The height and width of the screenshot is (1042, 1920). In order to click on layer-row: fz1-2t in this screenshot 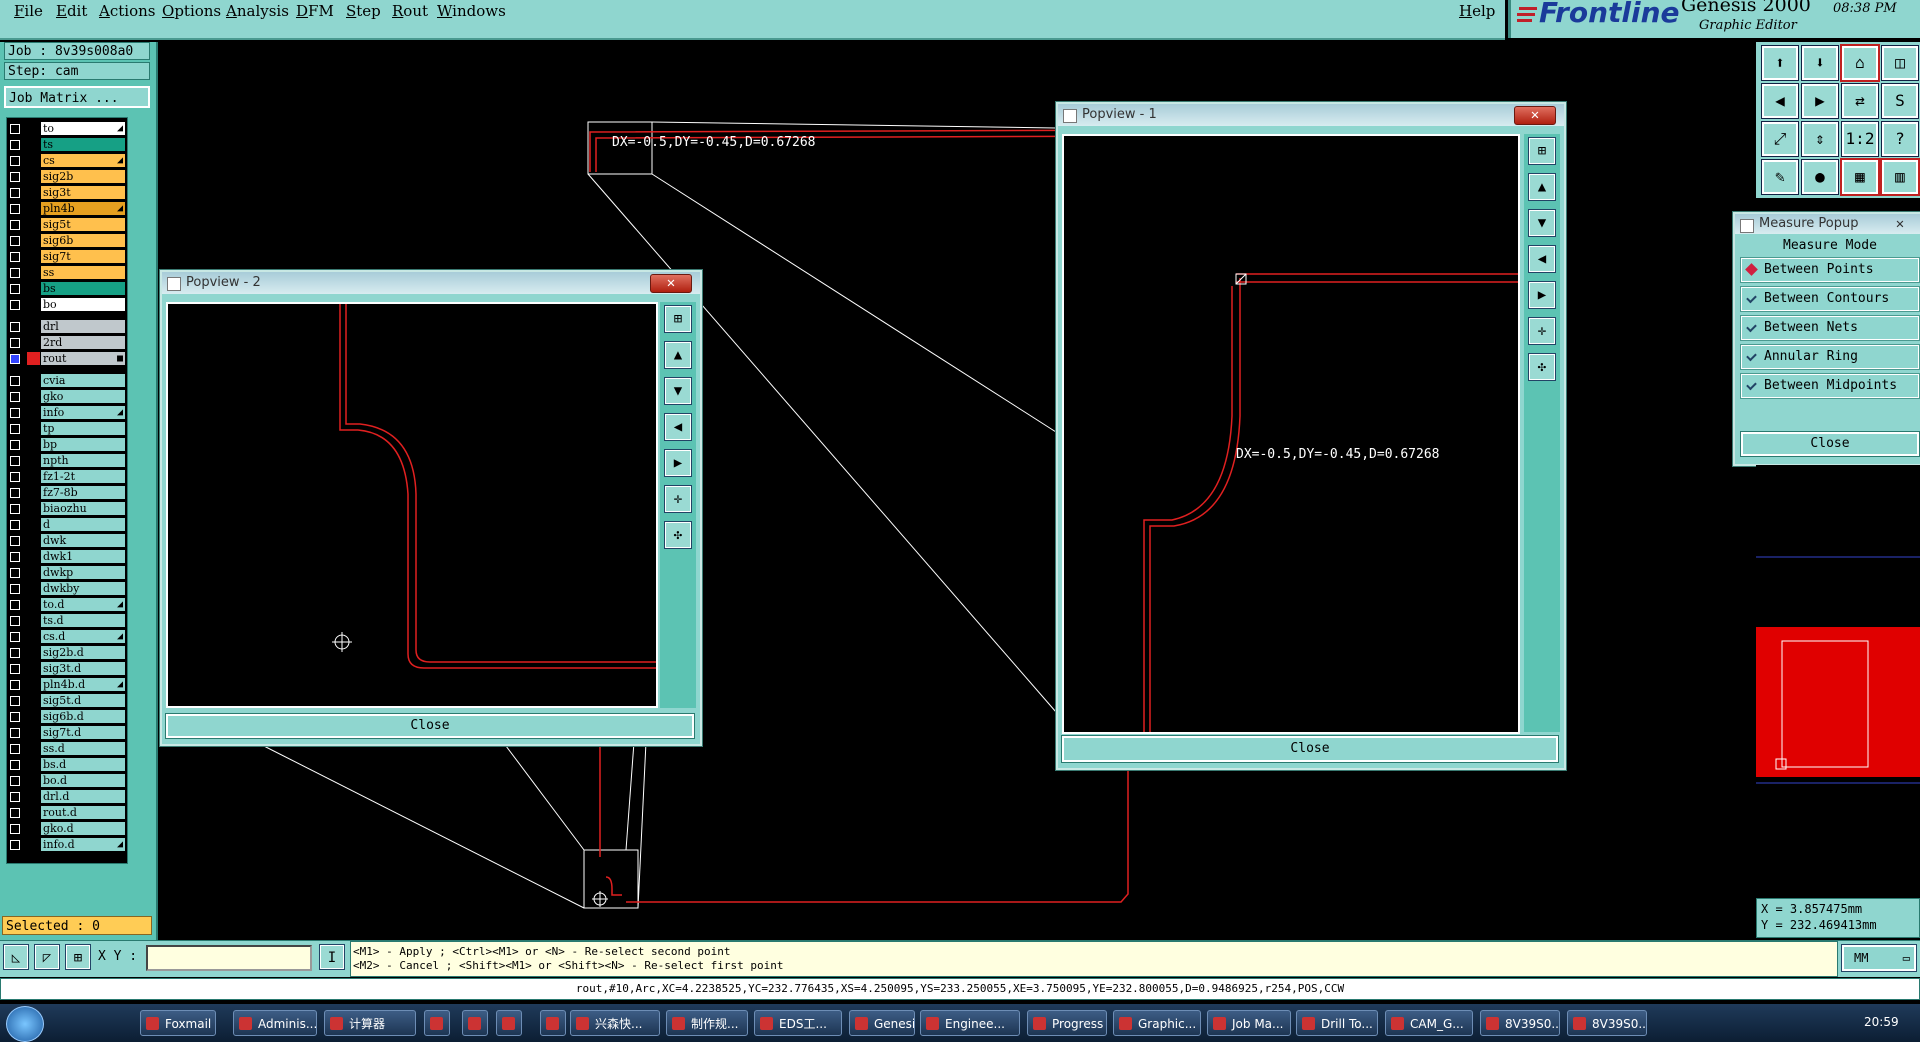, I will do `click(67, 477)`.